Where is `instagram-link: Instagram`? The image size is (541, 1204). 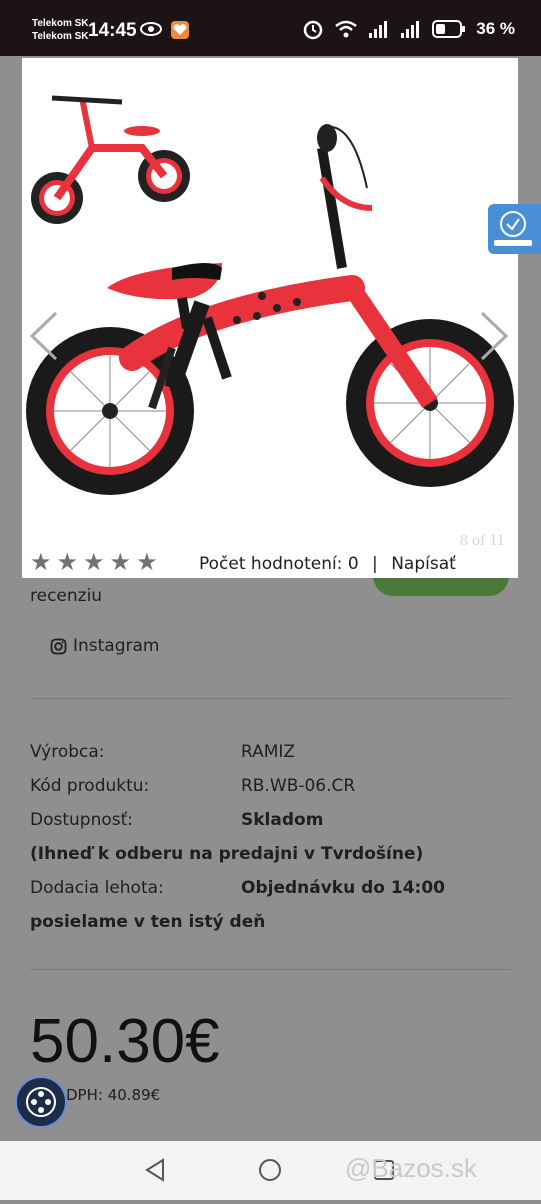 instagram-link: Instagram is located at coordinates (105, 646).